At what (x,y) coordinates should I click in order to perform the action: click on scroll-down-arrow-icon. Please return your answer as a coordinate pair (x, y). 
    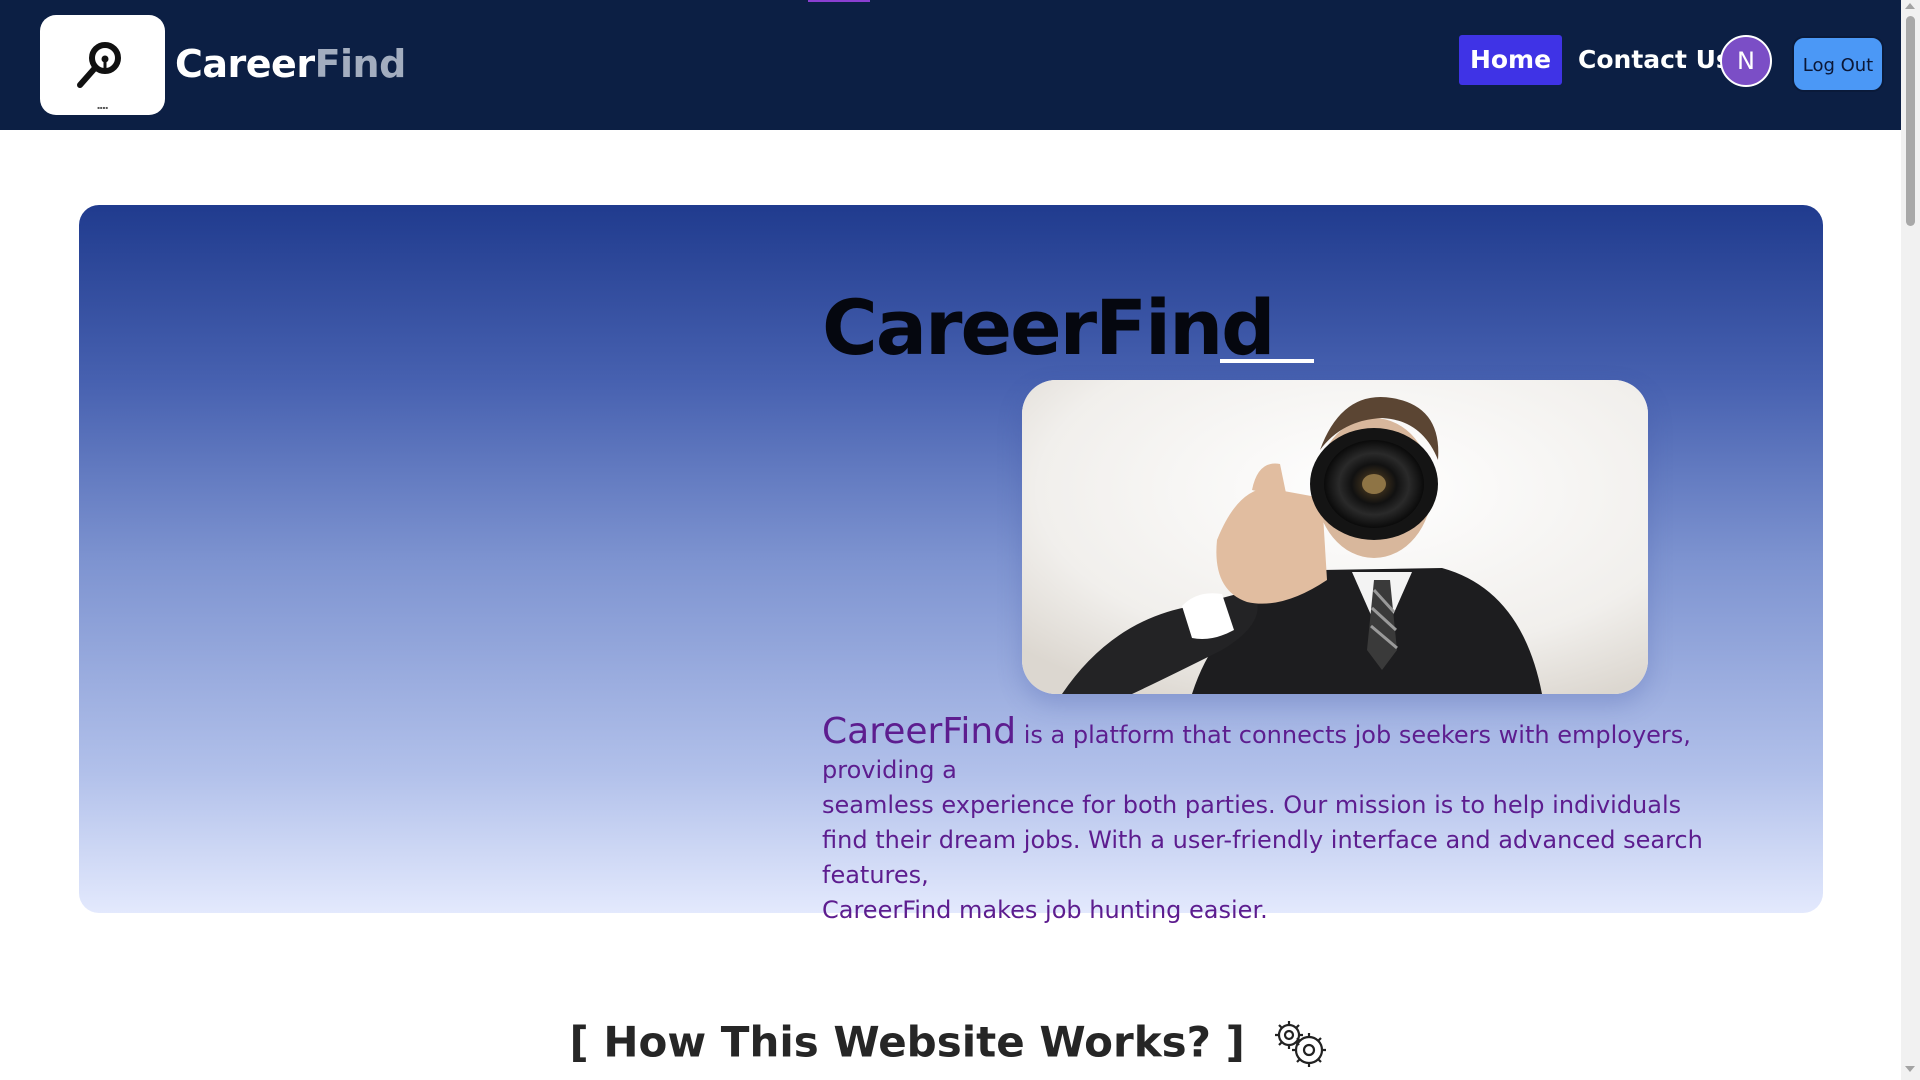
    Looking at the image, I should click on (1910, 1069).